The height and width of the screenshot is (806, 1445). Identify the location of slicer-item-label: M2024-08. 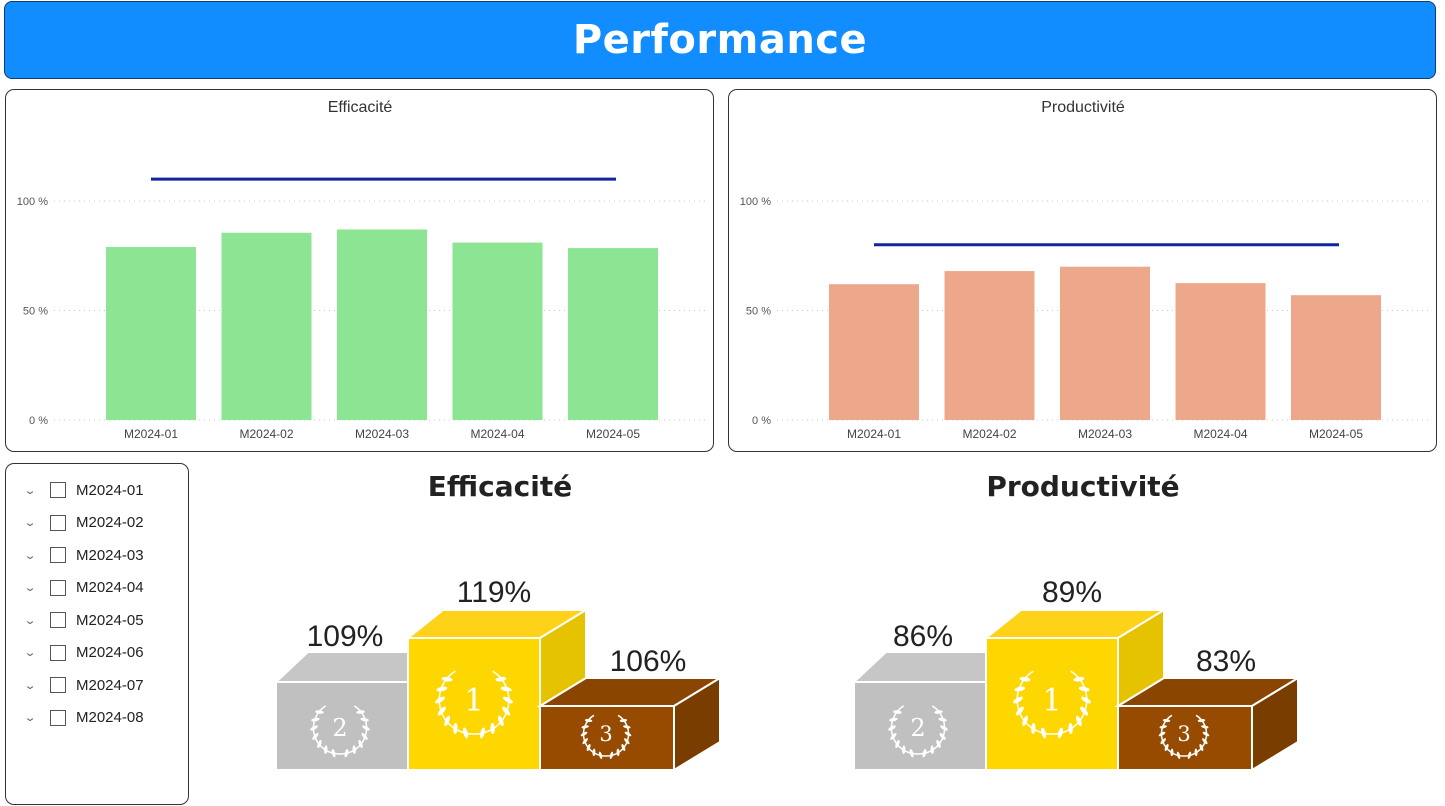
(110, 717).